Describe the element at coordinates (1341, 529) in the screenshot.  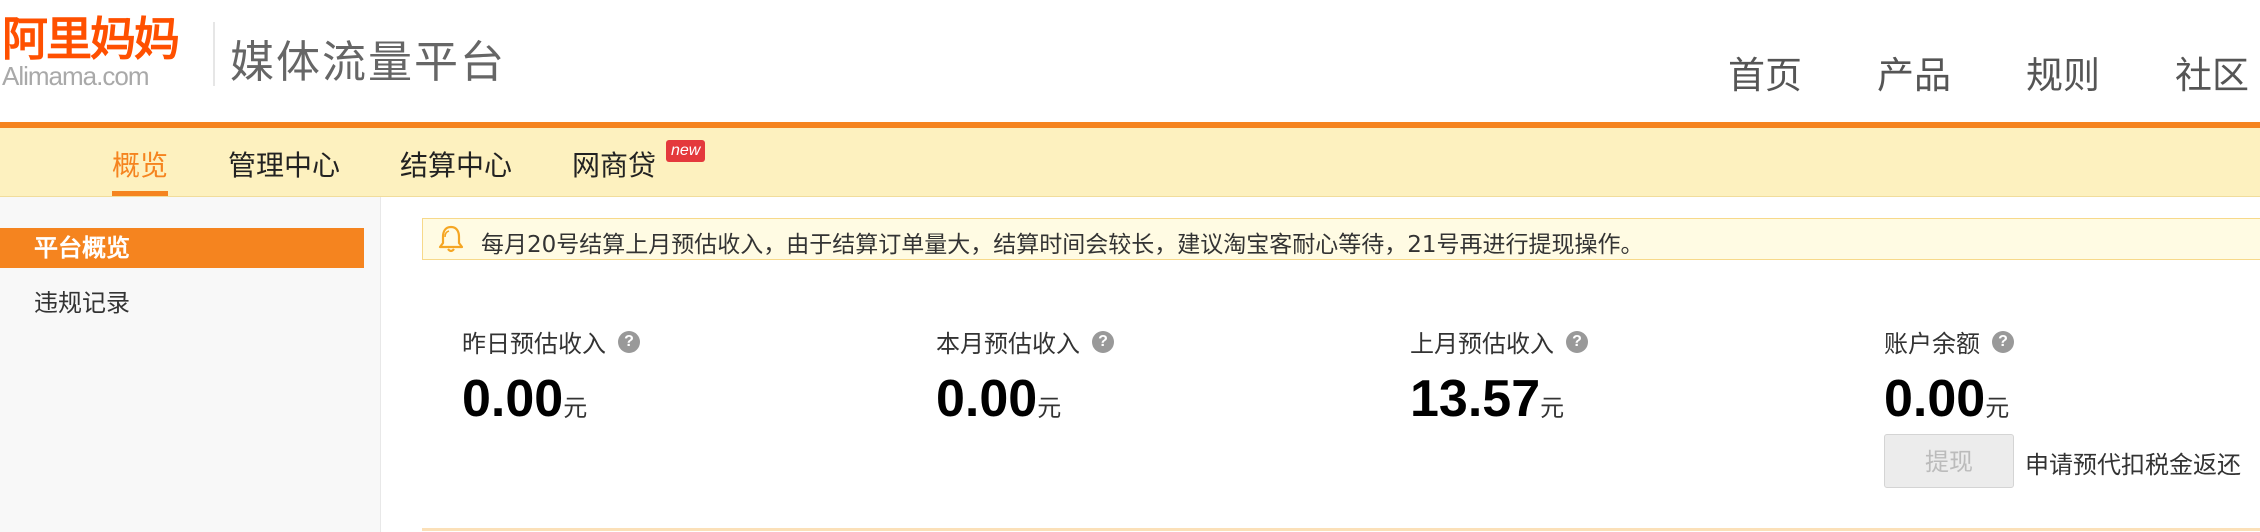
I see `section-divider` at that location.